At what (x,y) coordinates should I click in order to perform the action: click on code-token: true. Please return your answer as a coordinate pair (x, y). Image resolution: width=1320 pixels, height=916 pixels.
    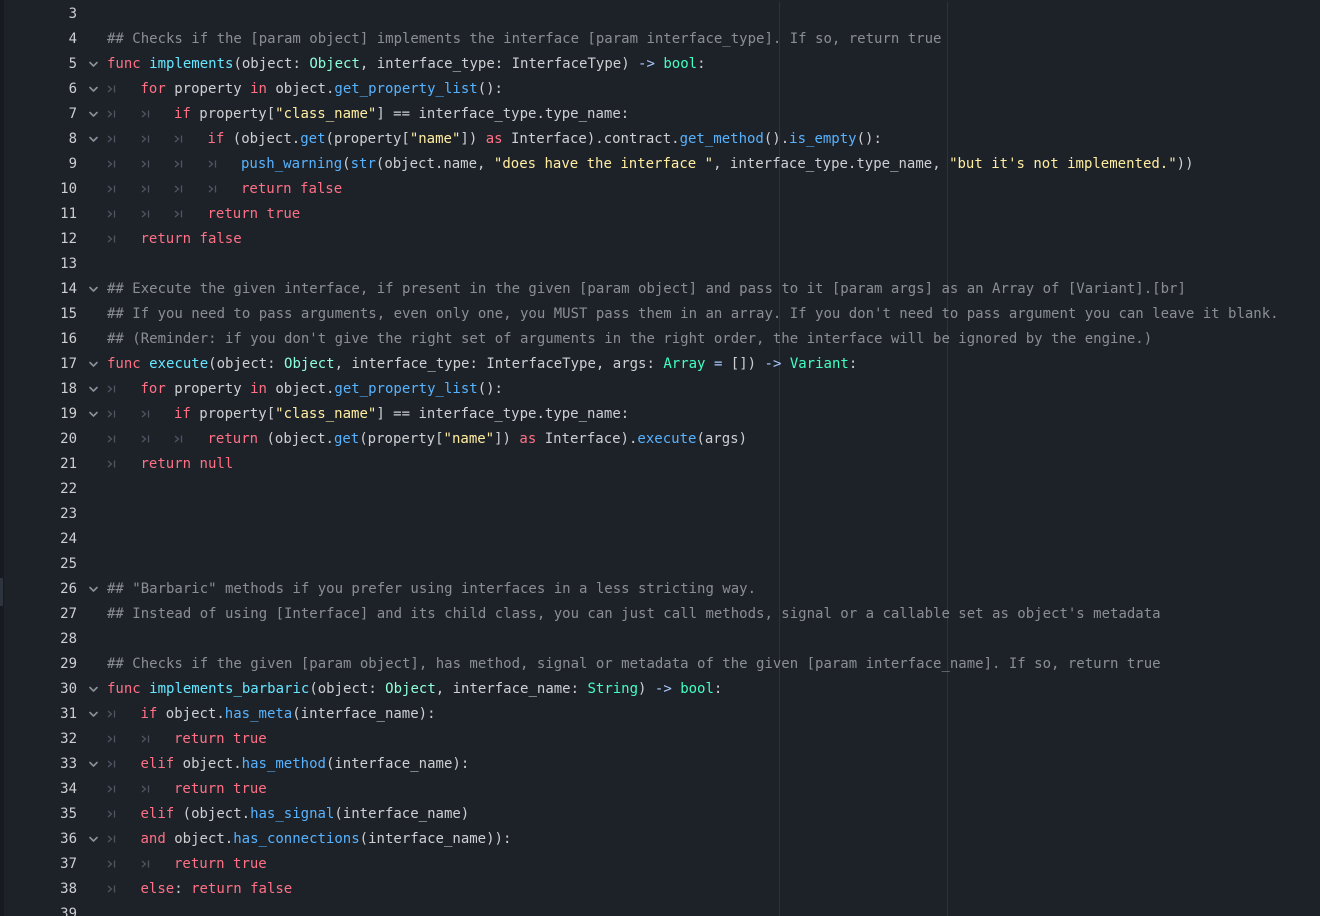
    Looking at the image, I should click on (250, 864).